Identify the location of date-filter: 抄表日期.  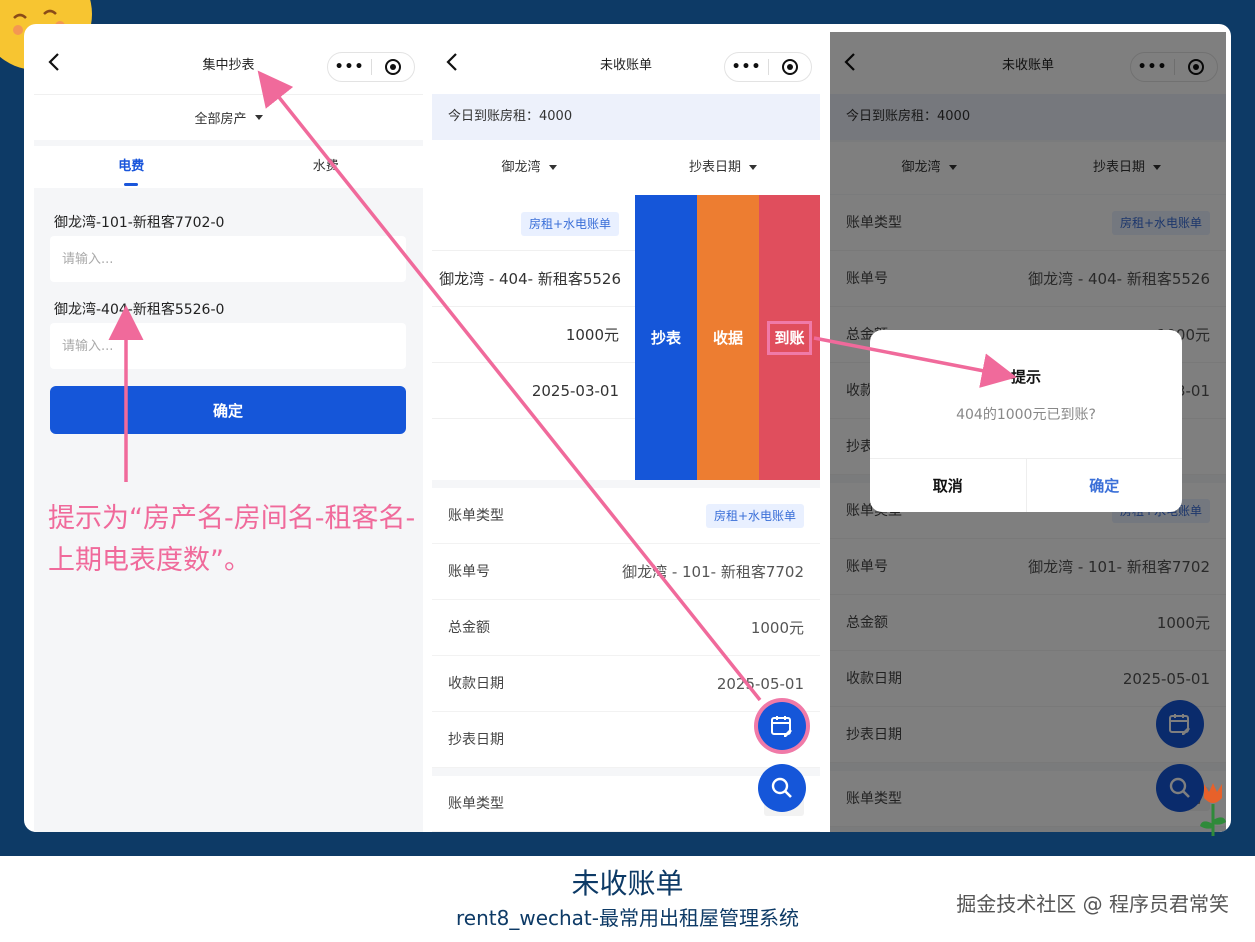
(723, 168).